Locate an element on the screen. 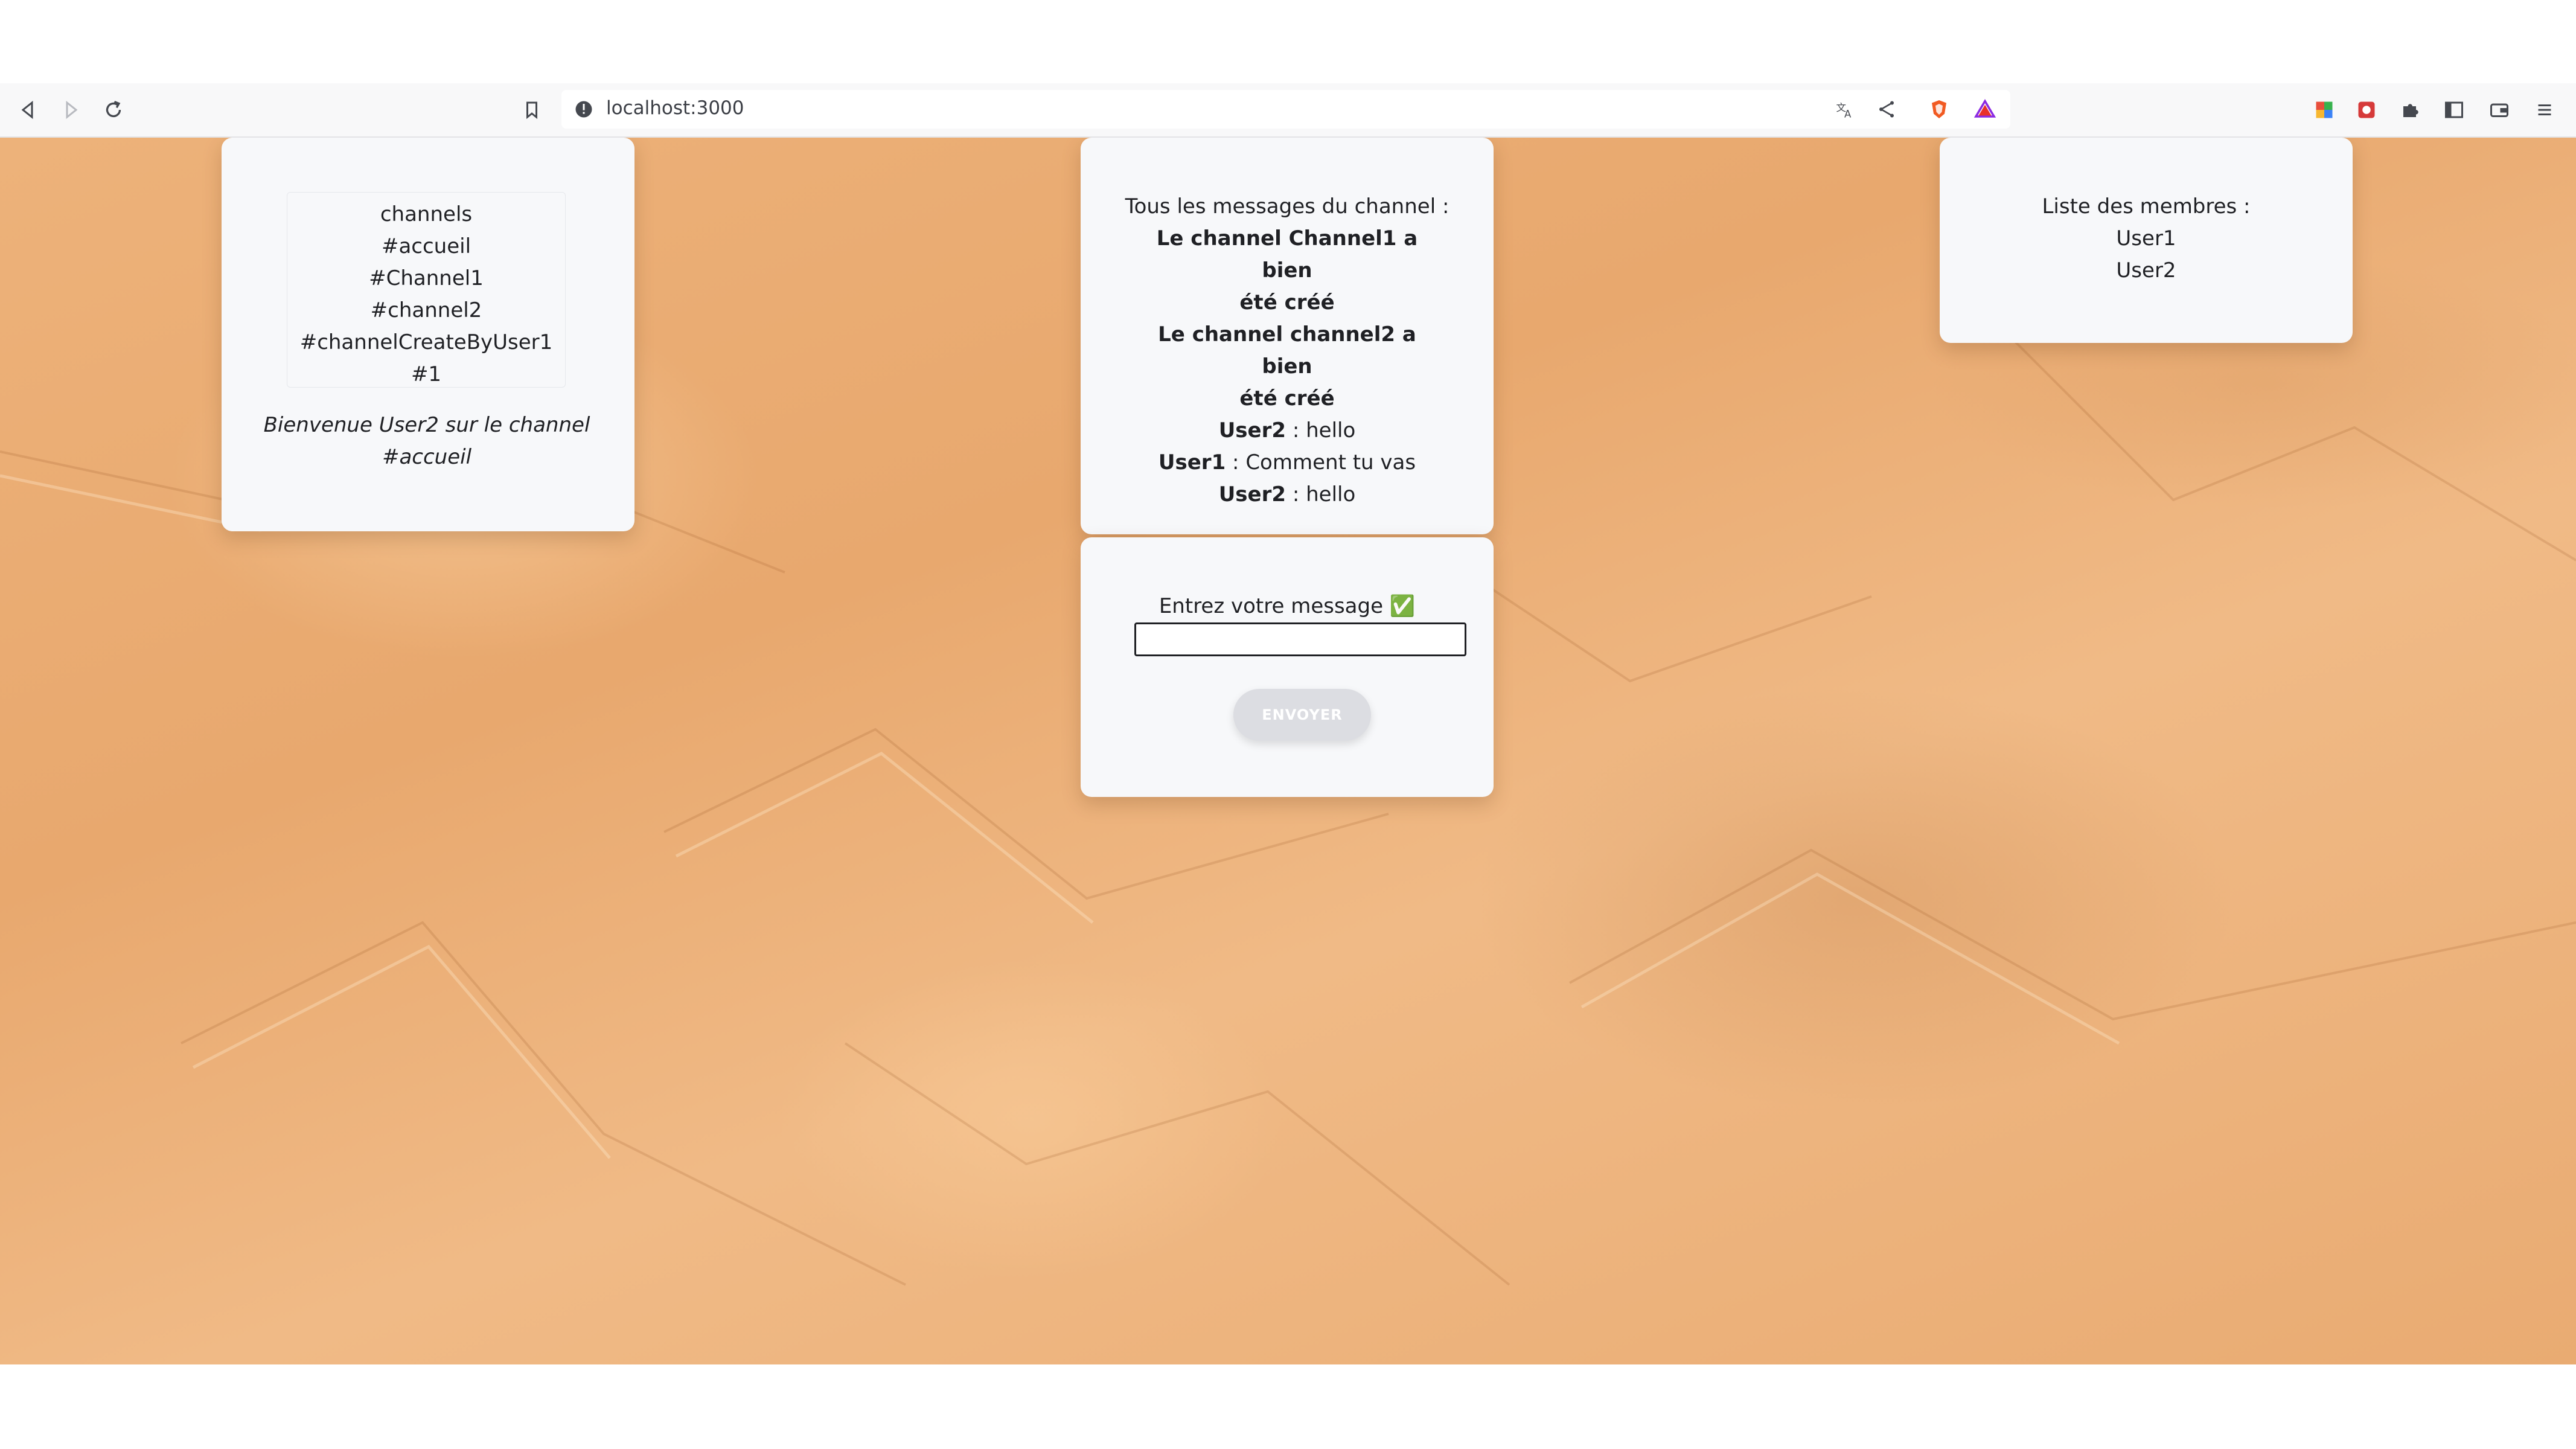 Image resolution: width=2576 pixels, height=1449 pixels. menu-icon is located at coordinates (2545, 110).